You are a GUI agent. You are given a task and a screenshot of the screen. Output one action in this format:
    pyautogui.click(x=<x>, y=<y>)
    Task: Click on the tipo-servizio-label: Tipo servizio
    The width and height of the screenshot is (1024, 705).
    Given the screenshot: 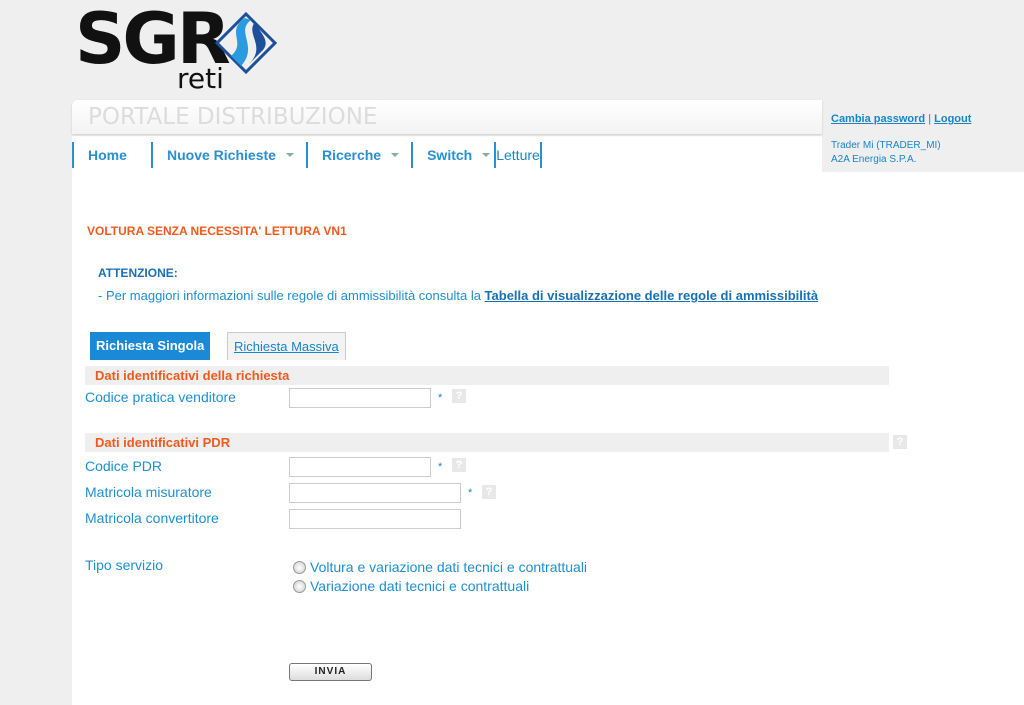 What is the action you would take?
    pyautogui.click(x=124, y=565)
    